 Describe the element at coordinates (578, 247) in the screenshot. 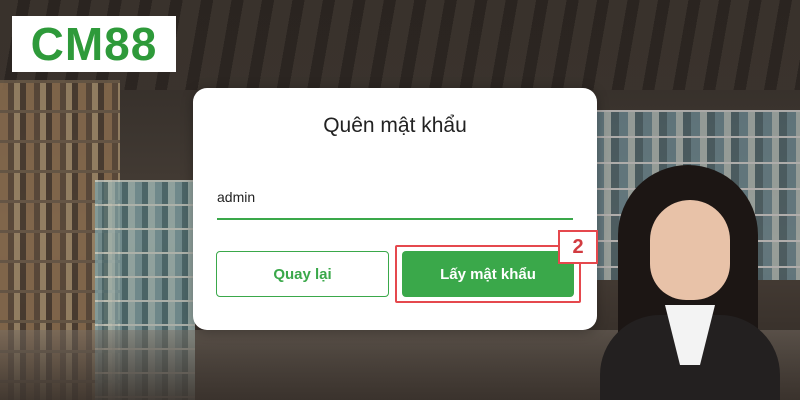

I see `step-number-badge: 2` at that location.